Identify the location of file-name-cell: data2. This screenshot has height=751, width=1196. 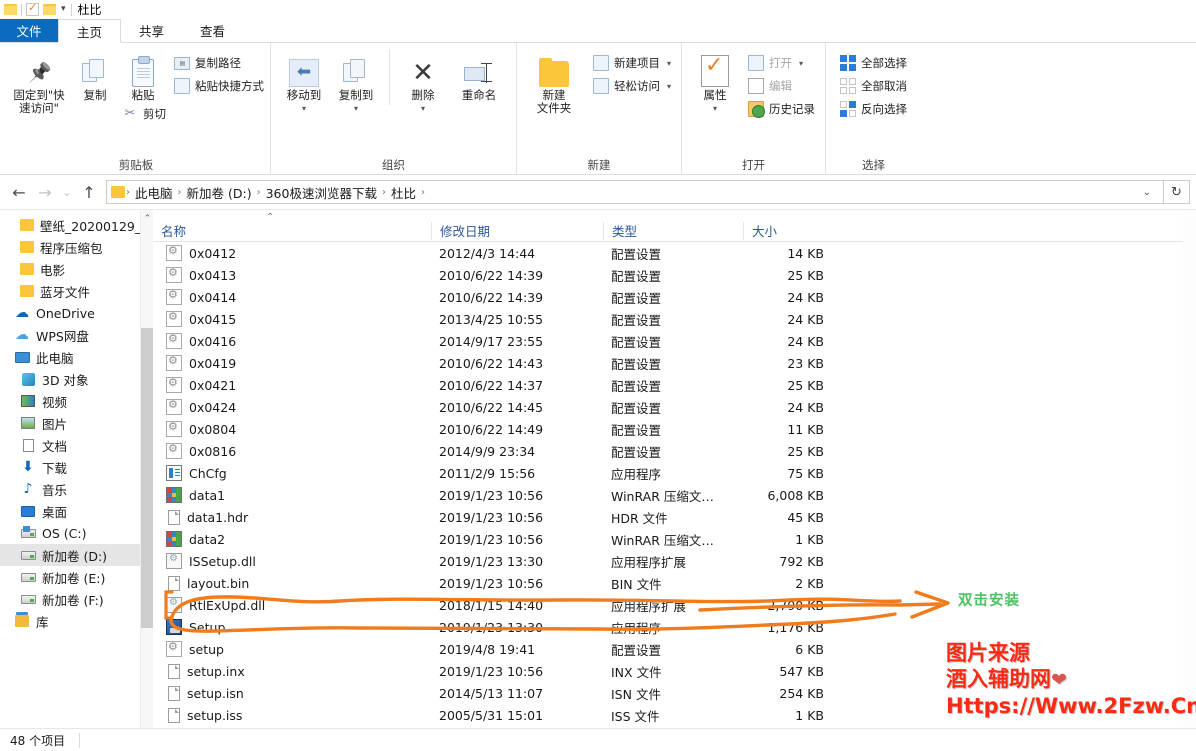
(292, 539).